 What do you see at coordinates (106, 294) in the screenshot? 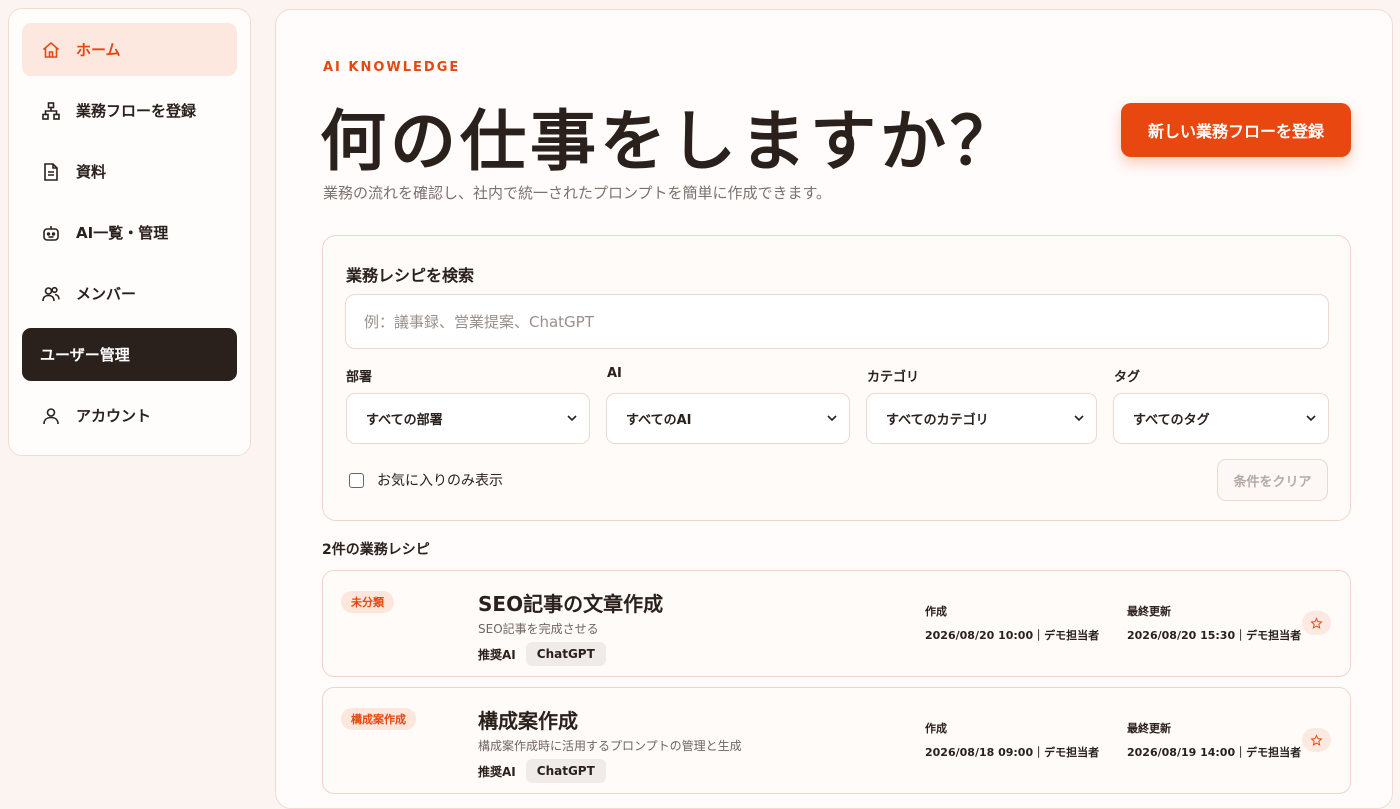
I see `sidebar-item-label: メンバー` at bounding box center [106, 294].